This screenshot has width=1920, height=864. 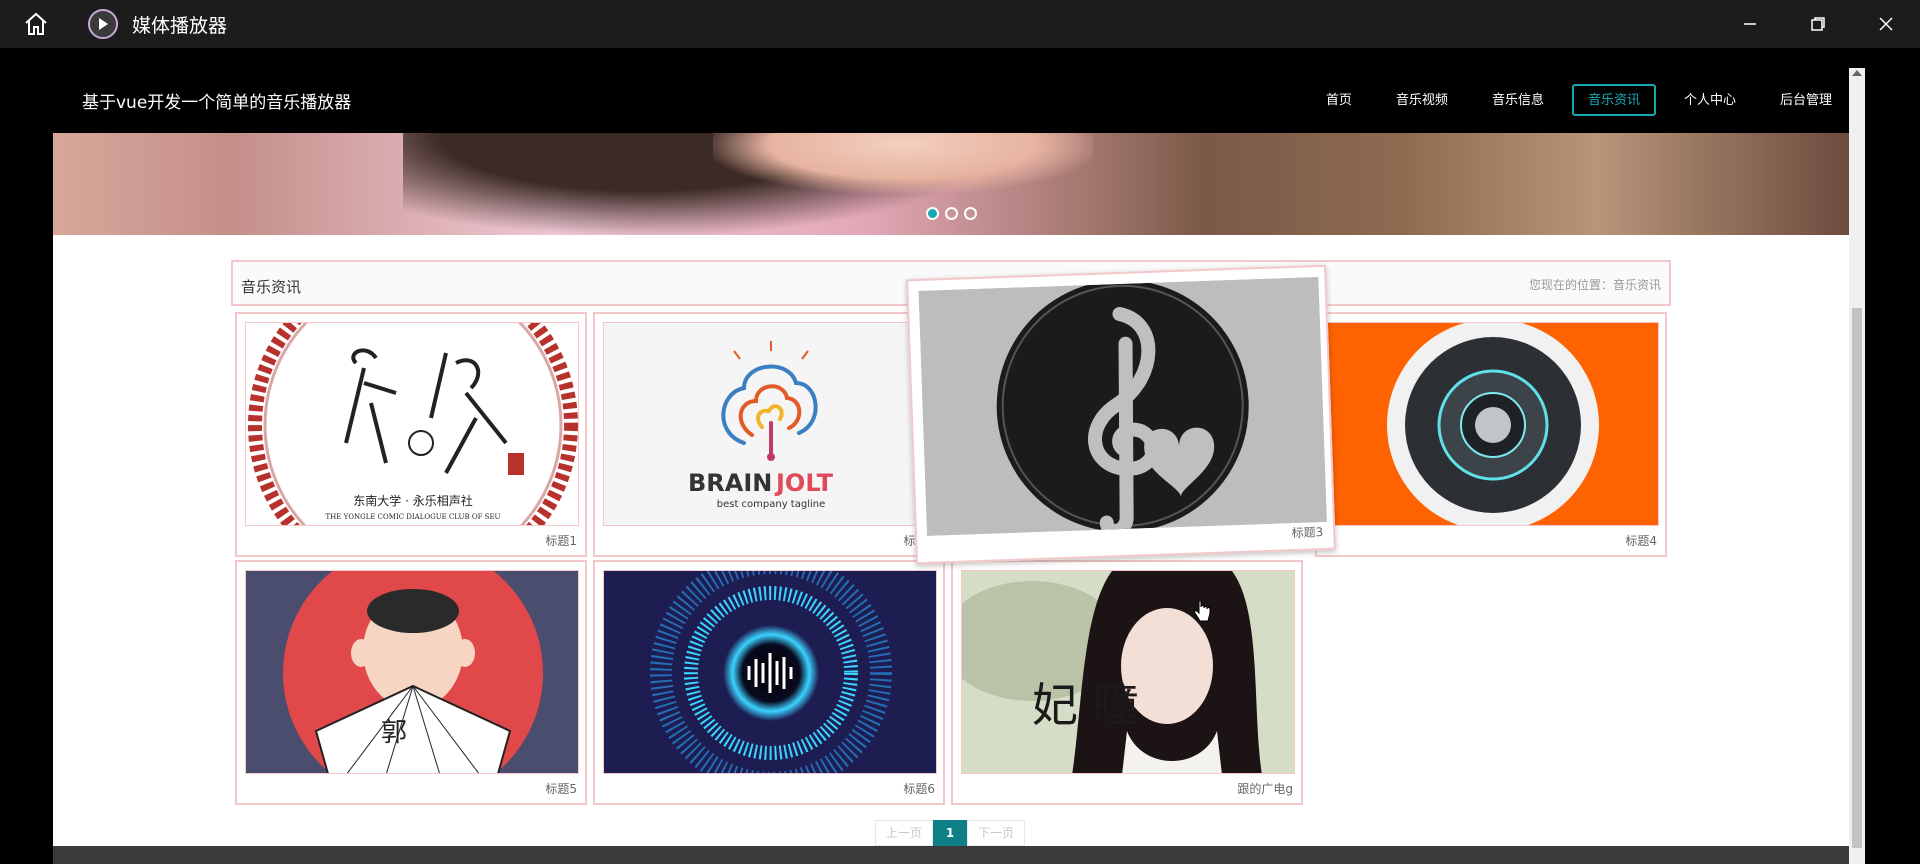 I want to click on page-1-button: 1, so click(x=950, y=833).